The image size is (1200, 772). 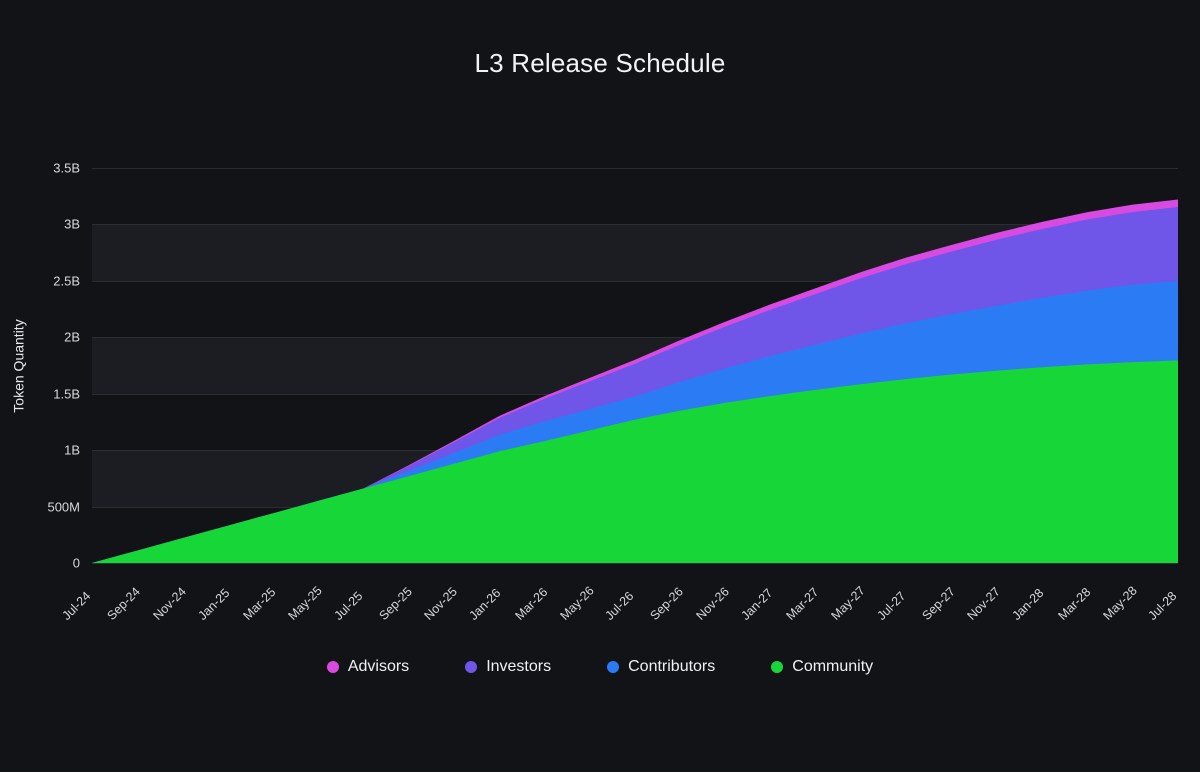 What do you see at coordinates (66, 394) in the screenshot?
I see `y-axis-tick-label: 1.5B` at bounding box center [66, 394].